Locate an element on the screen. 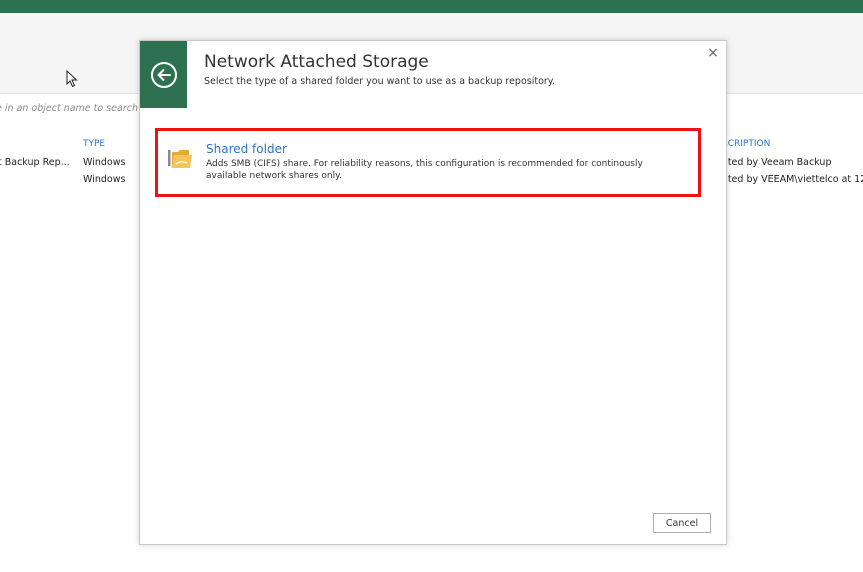 Image resolution: width=863 pixels, height=572 pixels. shared-folder-icon is located at coordinates (180, 159).